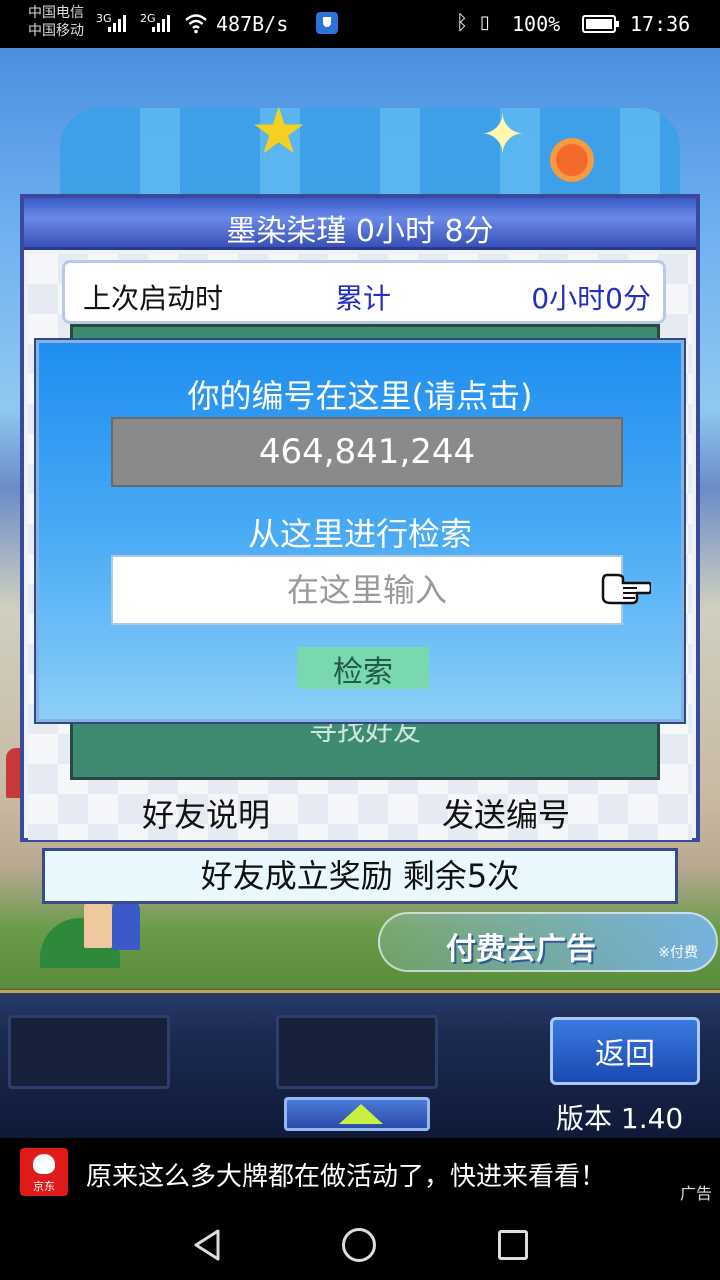 This screenshot has height=1280, width=720. I want to click on dialog-title: 墨染柒瑾 0小时 8分, so click(360, 231).